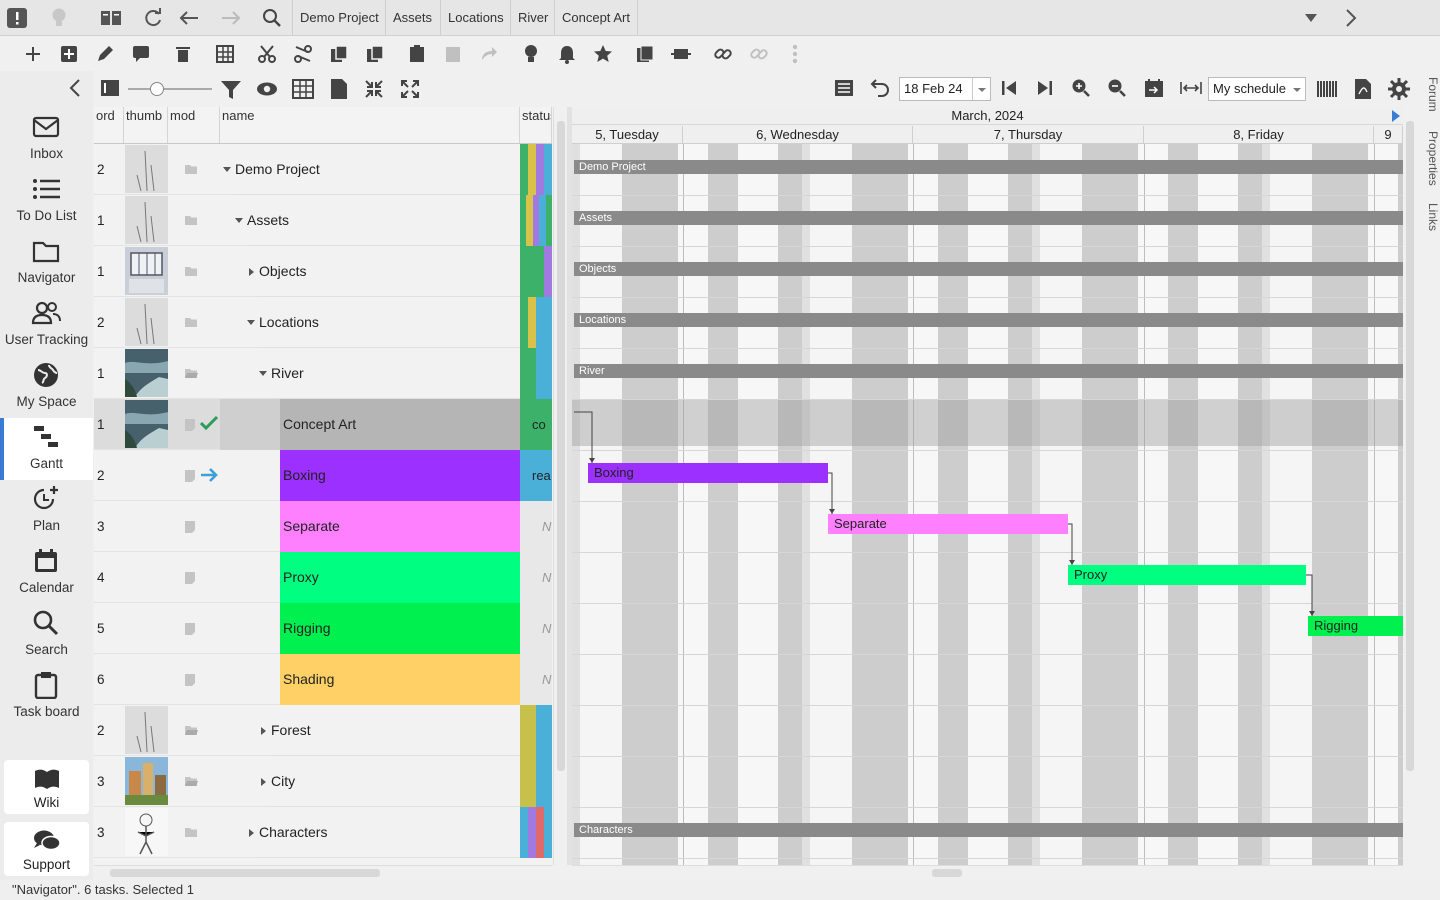  What do you see at coordinates (46, 573) in the screenshot?
I see `sidebar-item-calendar: Calendar` at bounding box center [46, 573].